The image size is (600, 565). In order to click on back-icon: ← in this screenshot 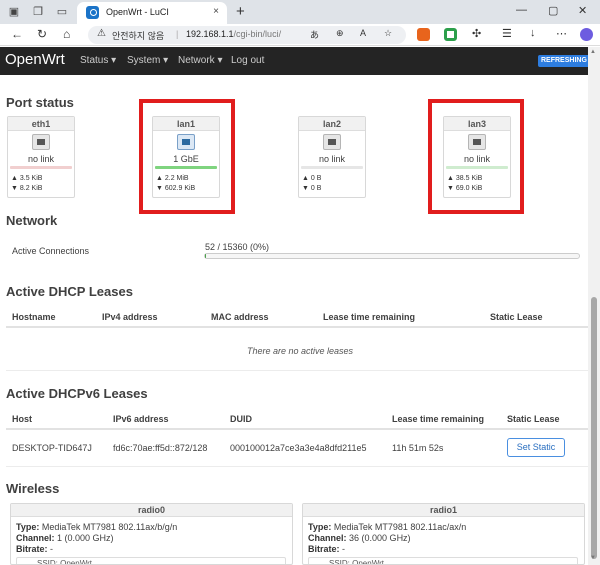, I will do `click(17, 34)`.